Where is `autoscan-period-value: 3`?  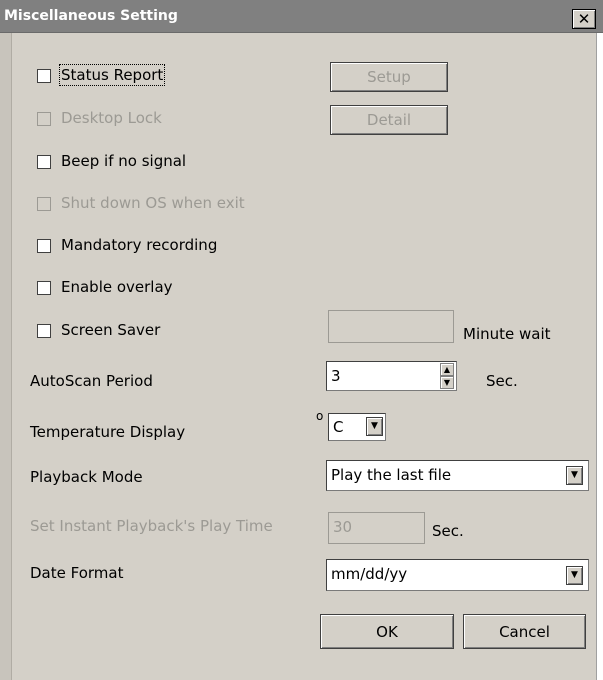 autoscan-period-value: 3 is located at coordinates (336, 376).